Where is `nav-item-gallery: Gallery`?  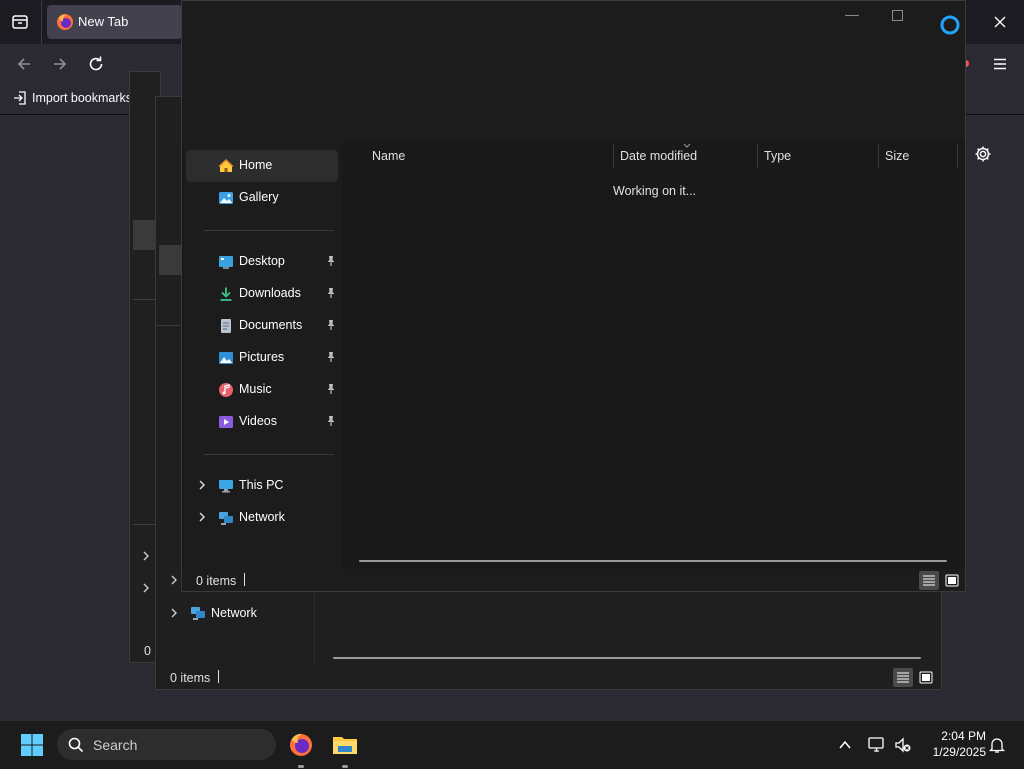 nav-item-gallery: Gallery is located at coordinates (262, 198).